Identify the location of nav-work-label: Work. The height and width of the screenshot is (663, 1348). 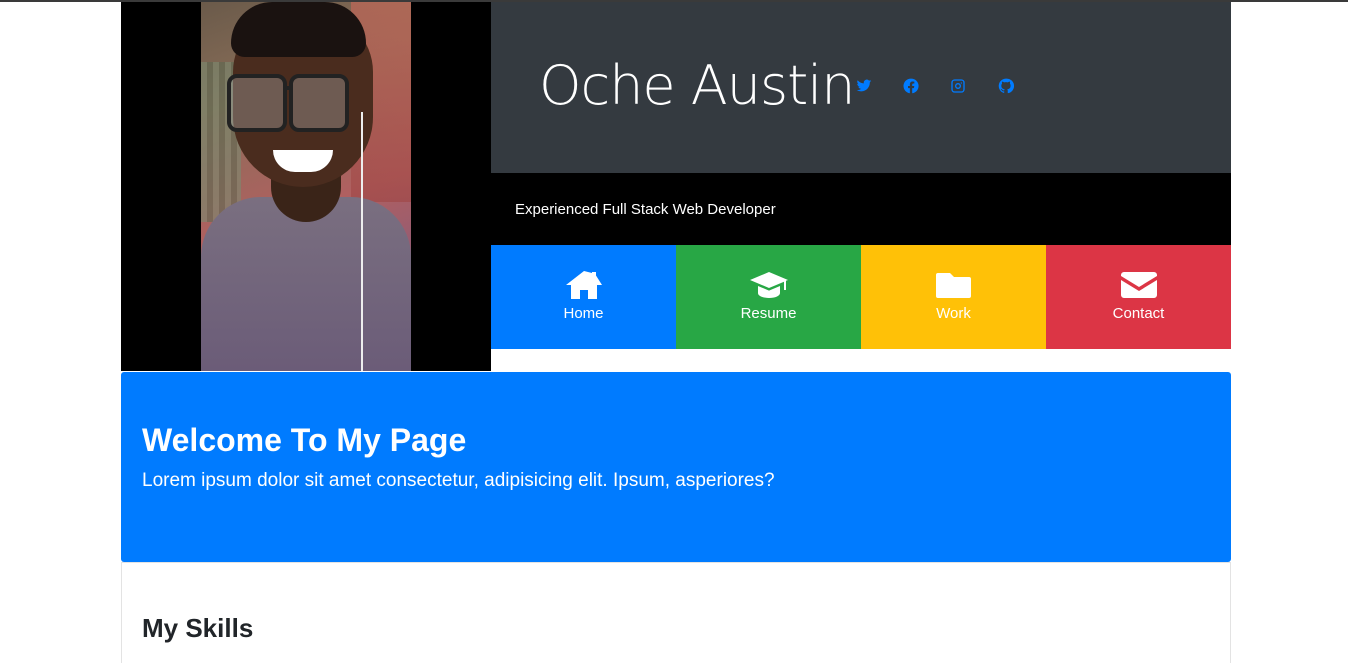
(953, 313).